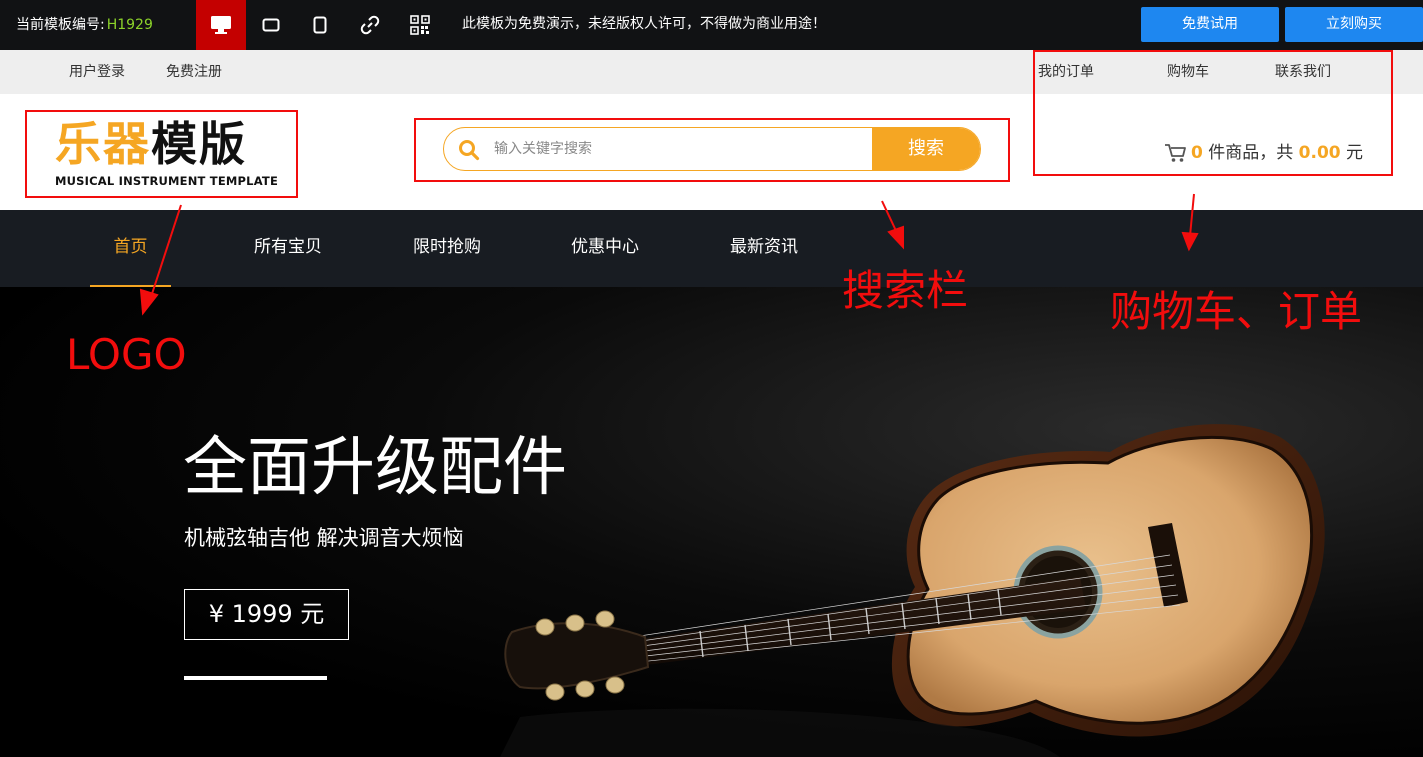 Image resolution: width=1423 pixels, height=757 pixels. I want to click on tablet-landscape-icon, so click(271, 25).